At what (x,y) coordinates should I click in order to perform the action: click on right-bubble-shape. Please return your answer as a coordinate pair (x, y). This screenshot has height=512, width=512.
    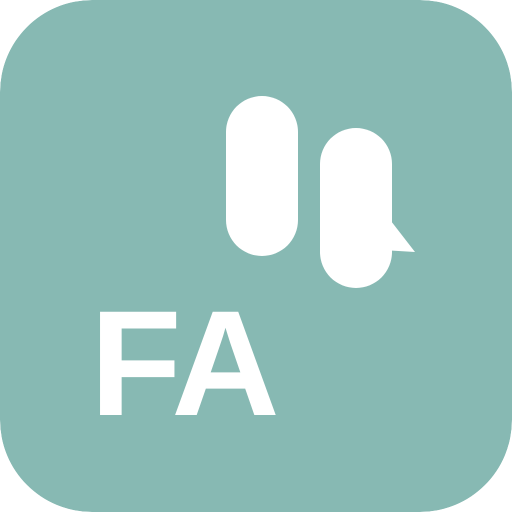
    Looking at the image, I should click on (356, 208).